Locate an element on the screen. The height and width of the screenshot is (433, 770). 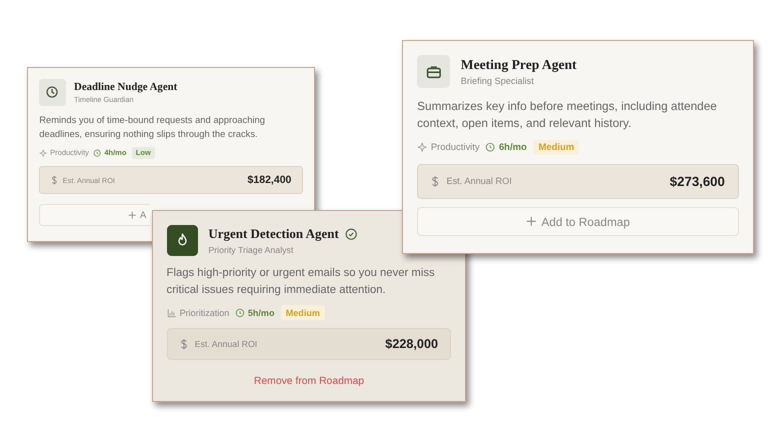
agent-description: Reminds you of time-bound requests and approaching deadlines, ensuring nothing slips through the cracks. is located at coordinates (152, 127).